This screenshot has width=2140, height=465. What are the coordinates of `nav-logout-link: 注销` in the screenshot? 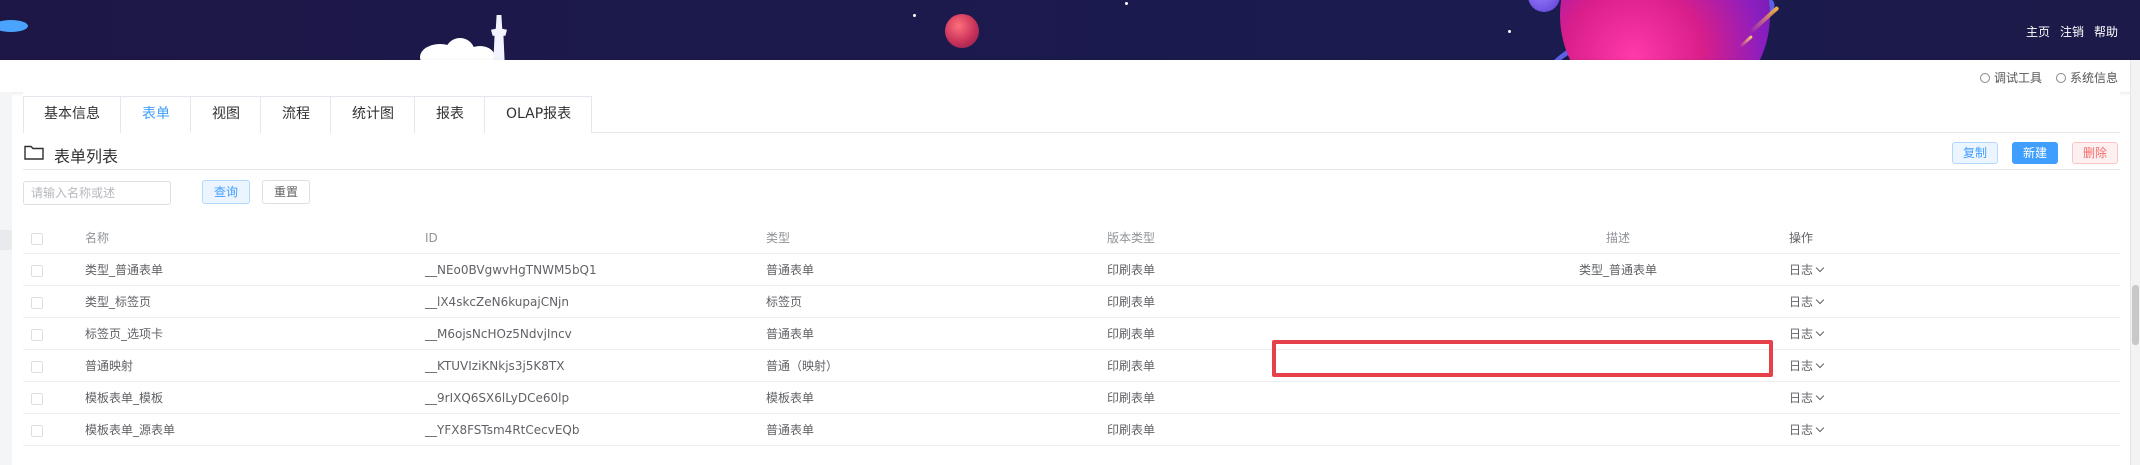 It's located at (2072, 31).